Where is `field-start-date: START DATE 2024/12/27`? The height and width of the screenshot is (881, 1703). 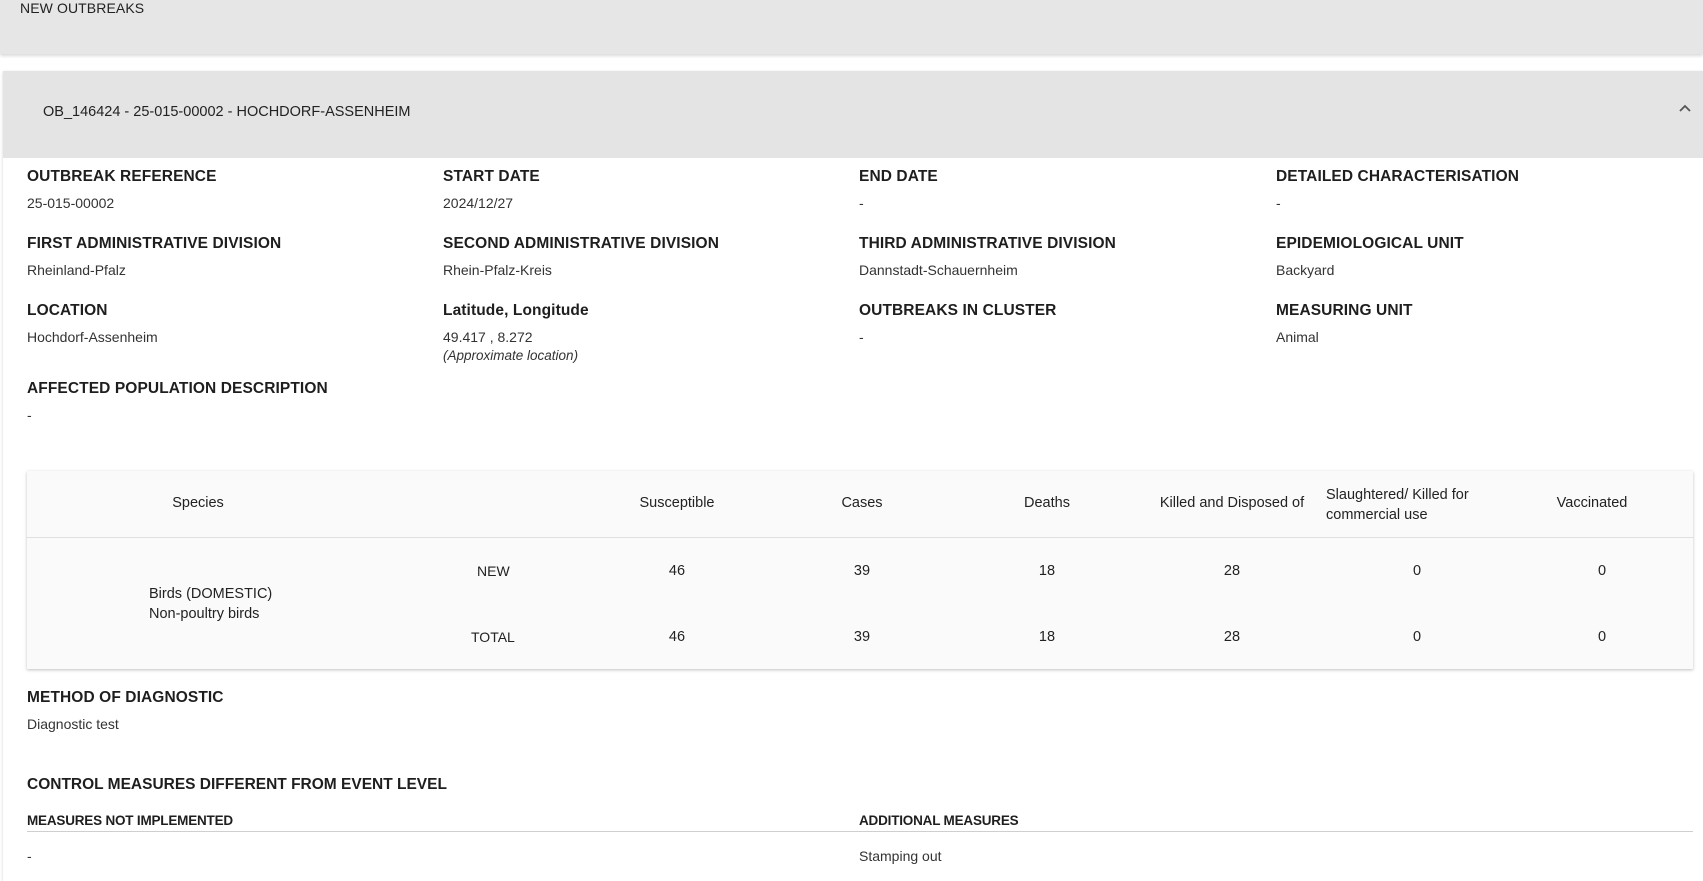
field-start-date: START DATE 2024/12/27 is located at coordinates (491, 189).